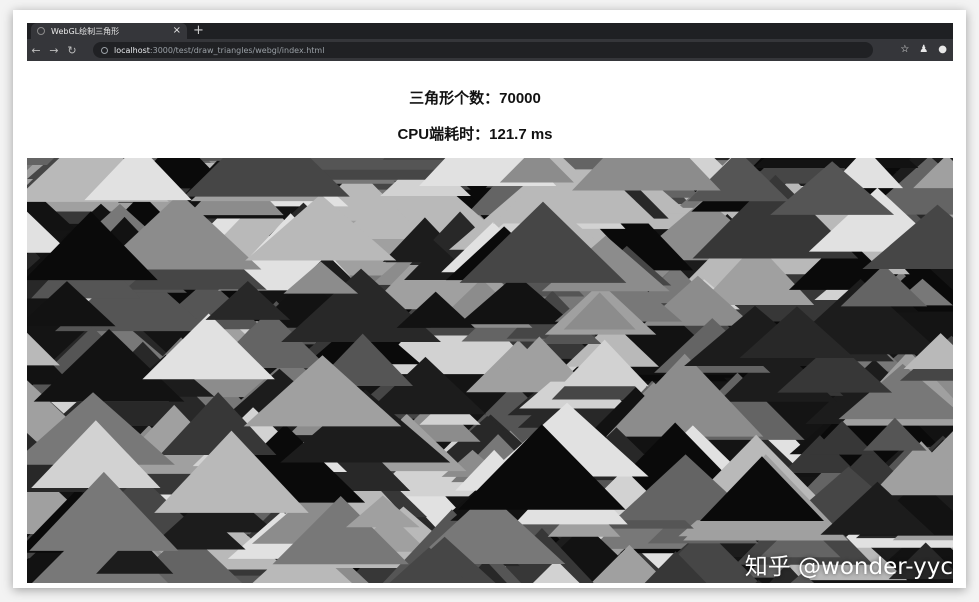 The height and width of the screenshot is (602, 979). Describe the element at coordinates (475, 134) in the screenshot. I see `cpu-time: CPU端耗时：121.7 ms` at that location.